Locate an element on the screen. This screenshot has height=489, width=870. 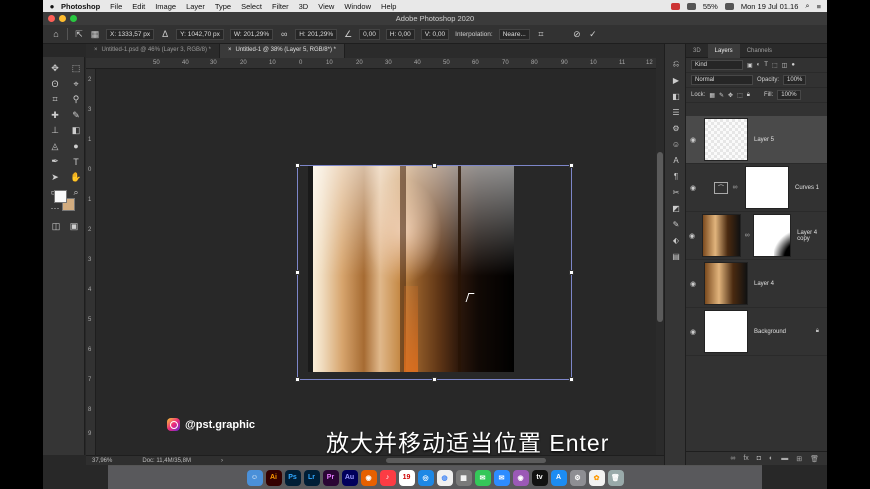
trash-icon: 🗑︎ is located at coordinates (615, 477).